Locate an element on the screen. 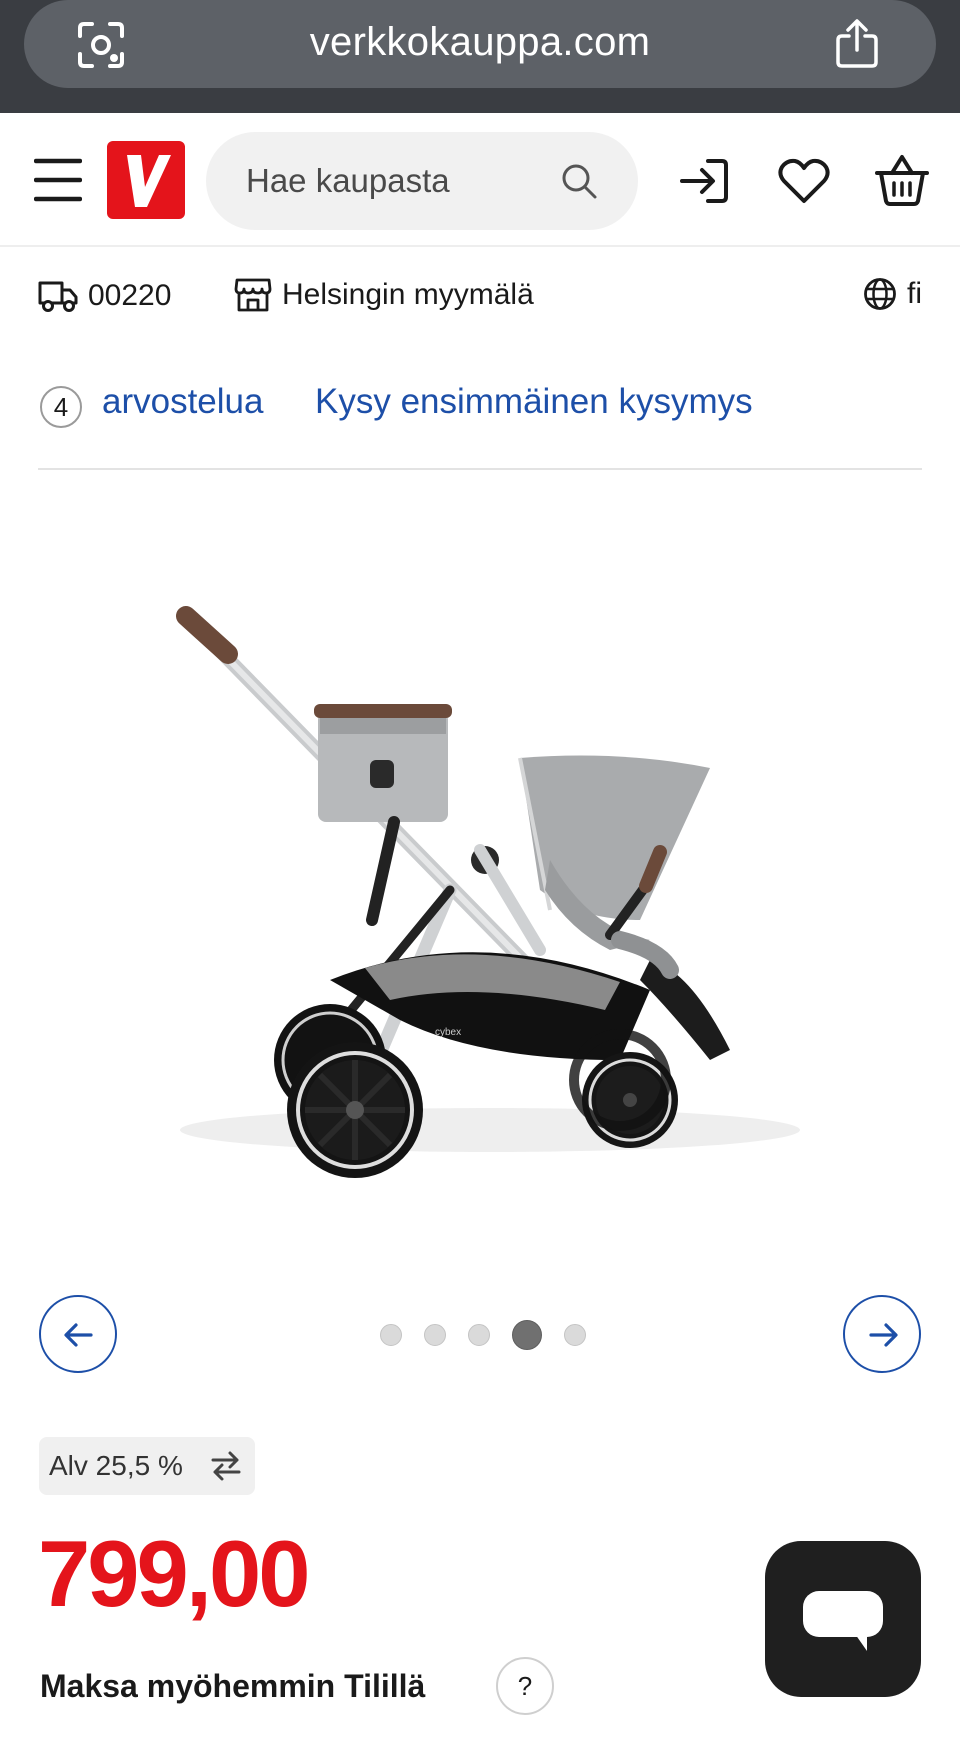 The height and width of the screenshot is (1737, 960). language-code: fi is located at coordinates (914, 293).